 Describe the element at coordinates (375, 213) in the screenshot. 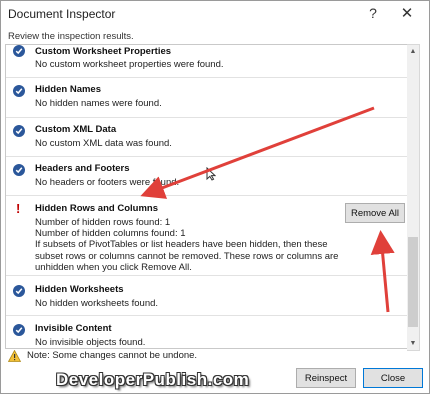

I see `remove-all-button: Remove All` at that location.